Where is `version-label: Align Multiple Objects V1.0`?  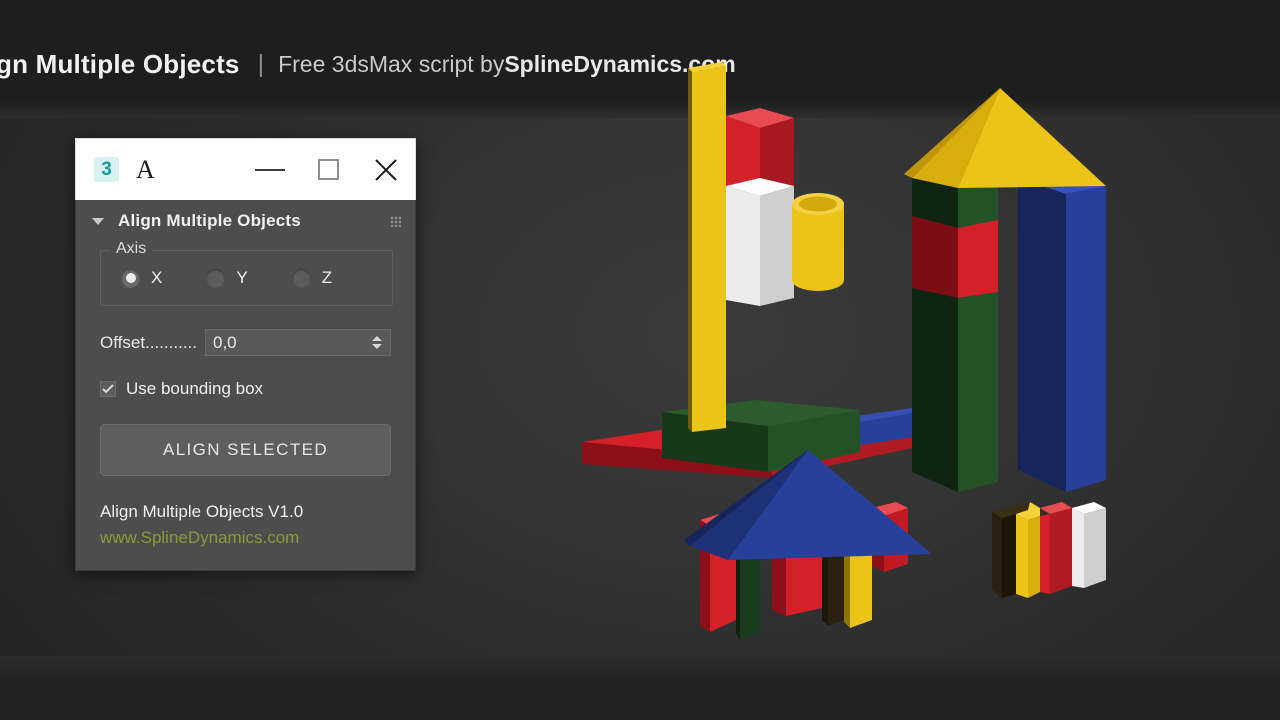
version-label: Align Multiple Objects V1.0 is located at coordinates (202, 511).